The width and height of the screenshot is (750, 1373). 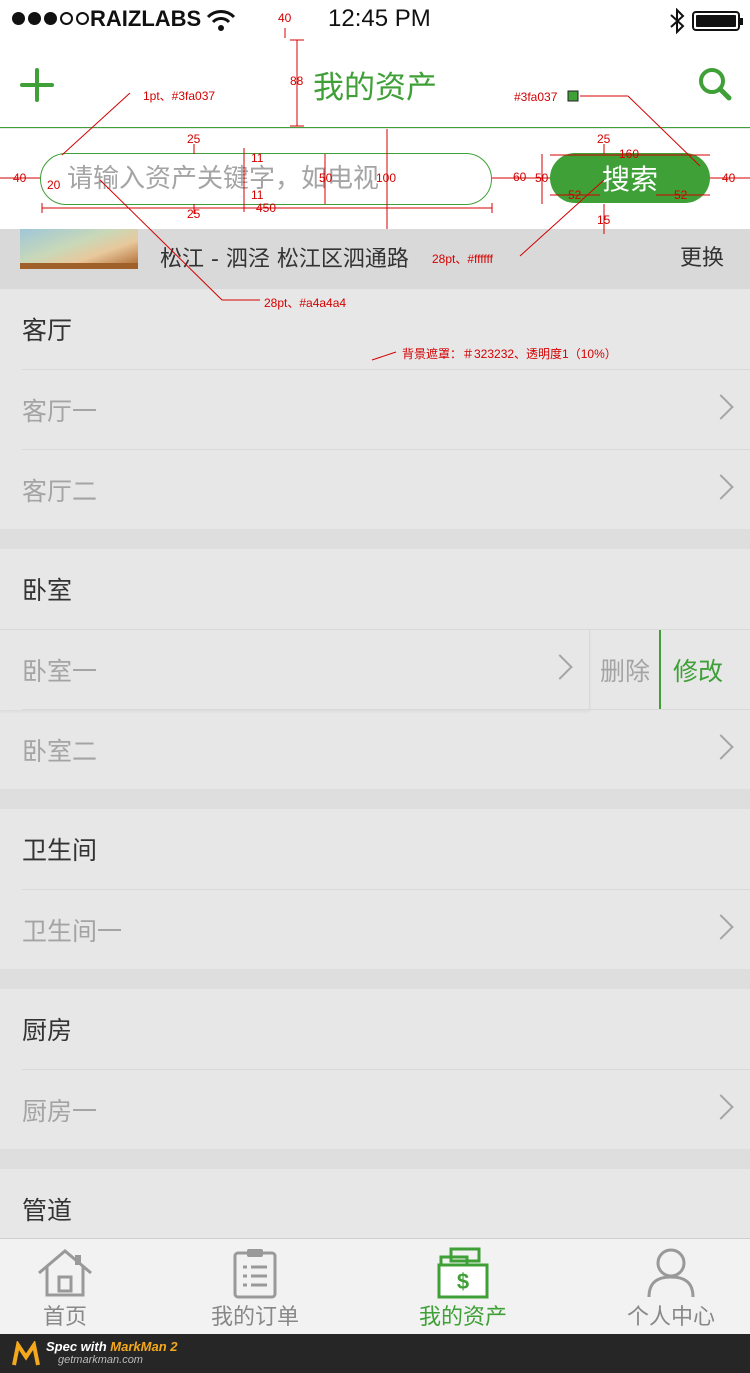 I want to click on change-location-button: 更换, so click(x=702, y=256).